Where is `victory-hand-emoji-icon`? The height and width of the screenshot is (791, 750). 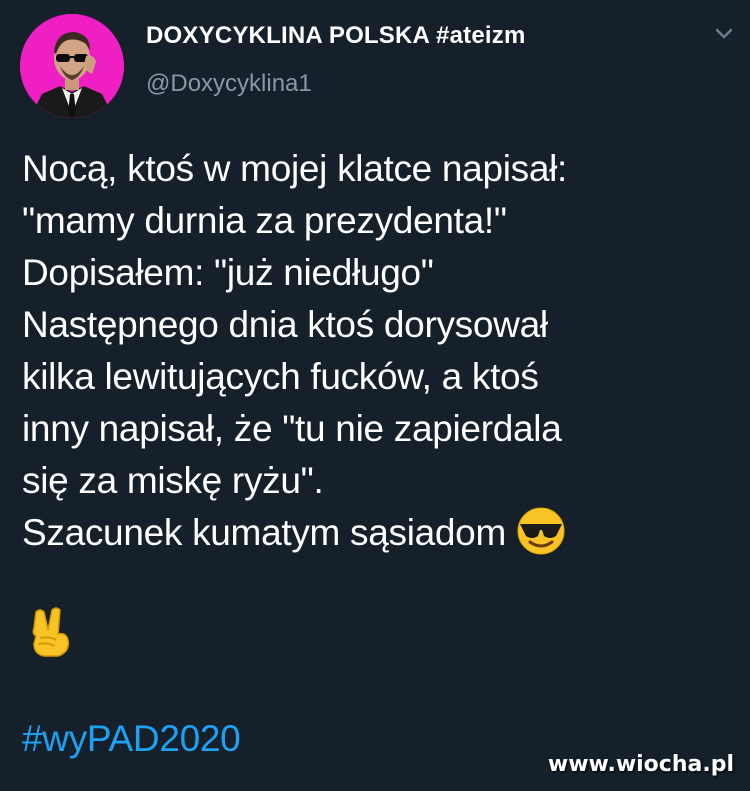
victory-hand-emoji-icon is located at coordinates (50, 632).